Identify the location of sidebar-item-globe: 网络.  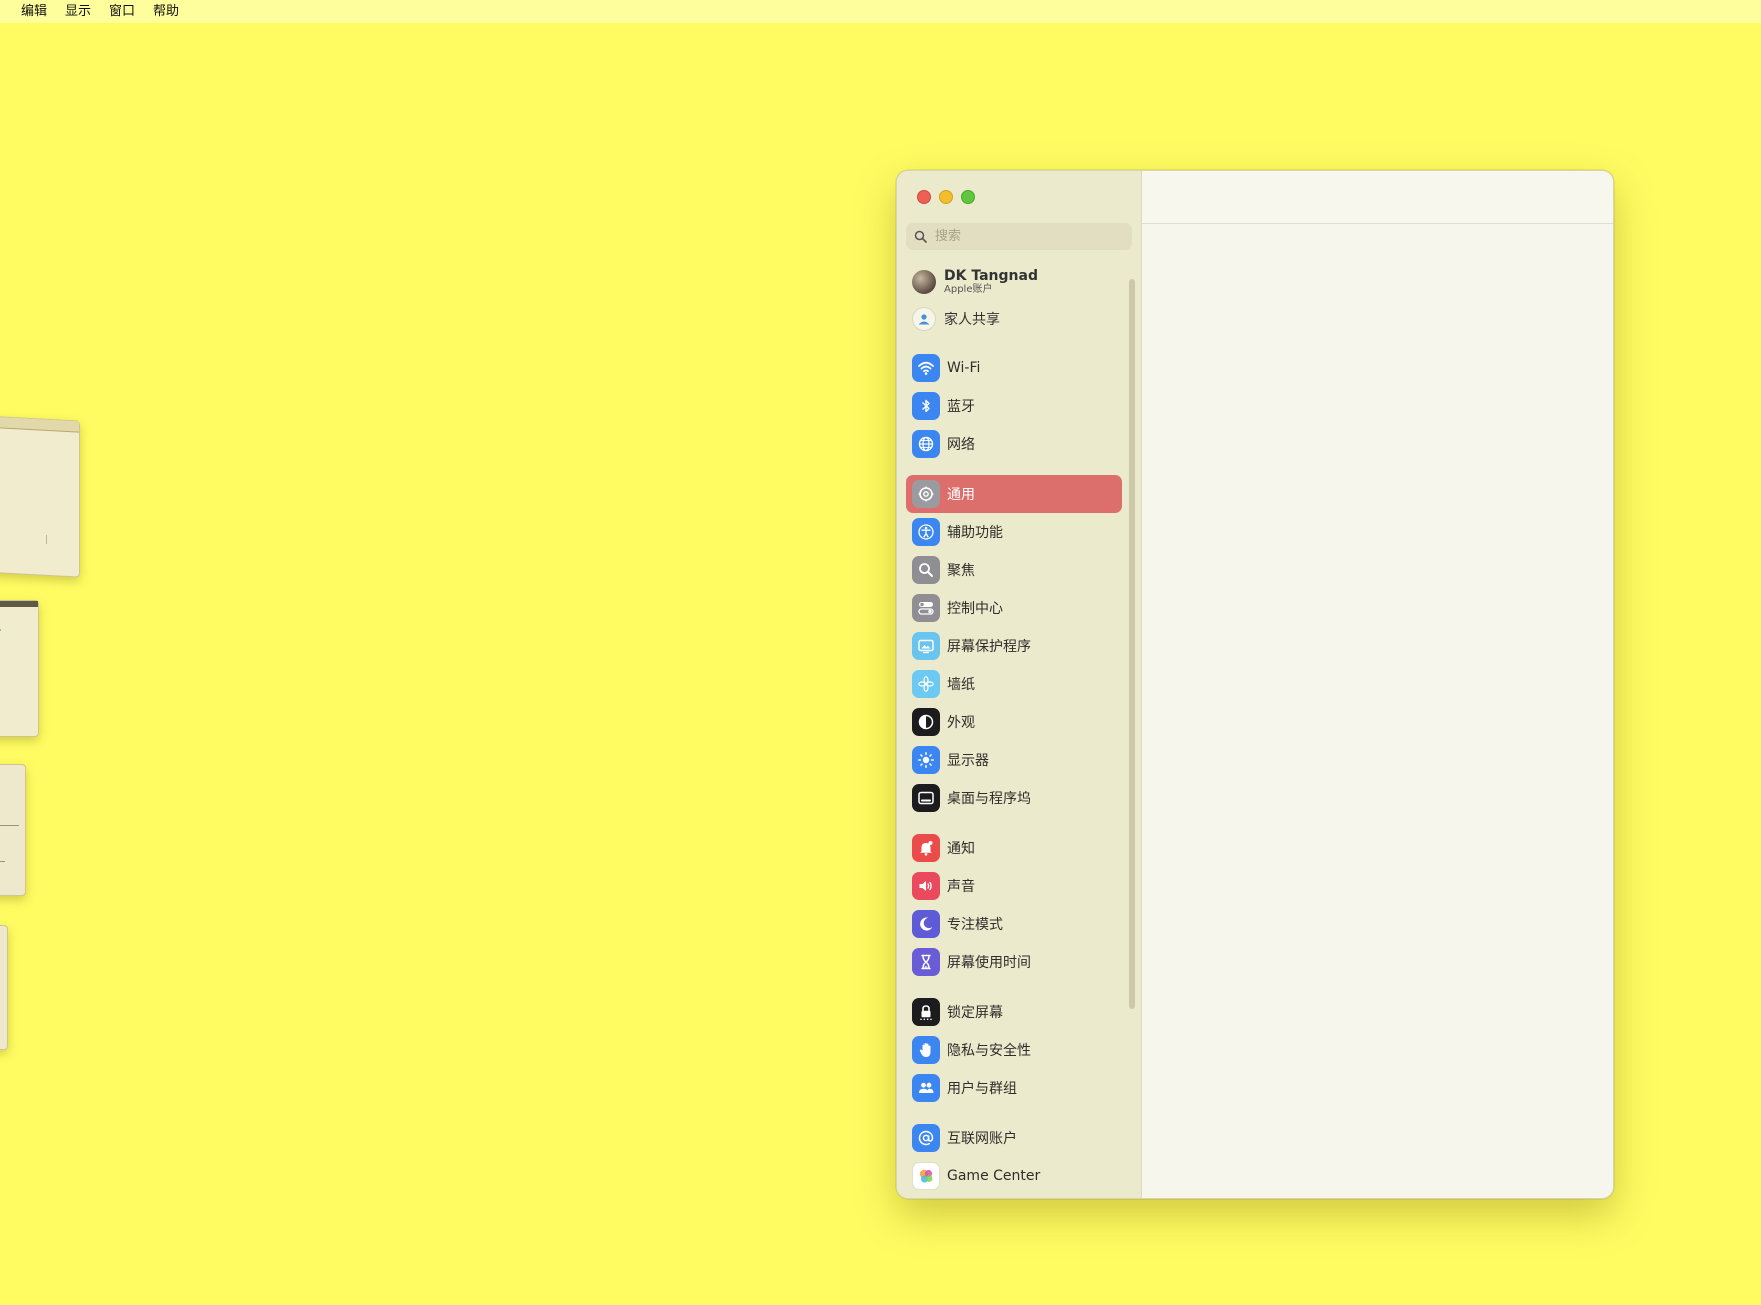
(1014, 444).